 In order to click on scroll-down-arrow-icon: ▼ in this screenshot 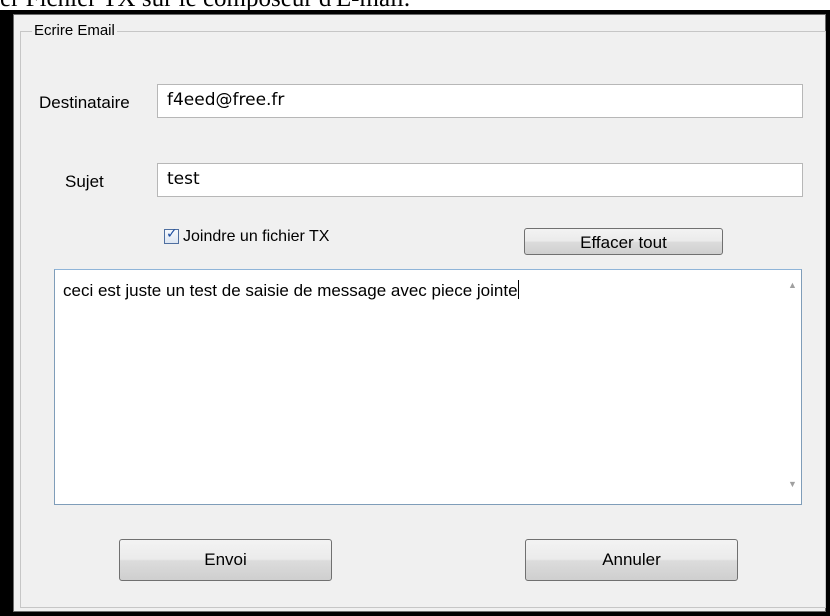, I will do `click(792, 484)`.